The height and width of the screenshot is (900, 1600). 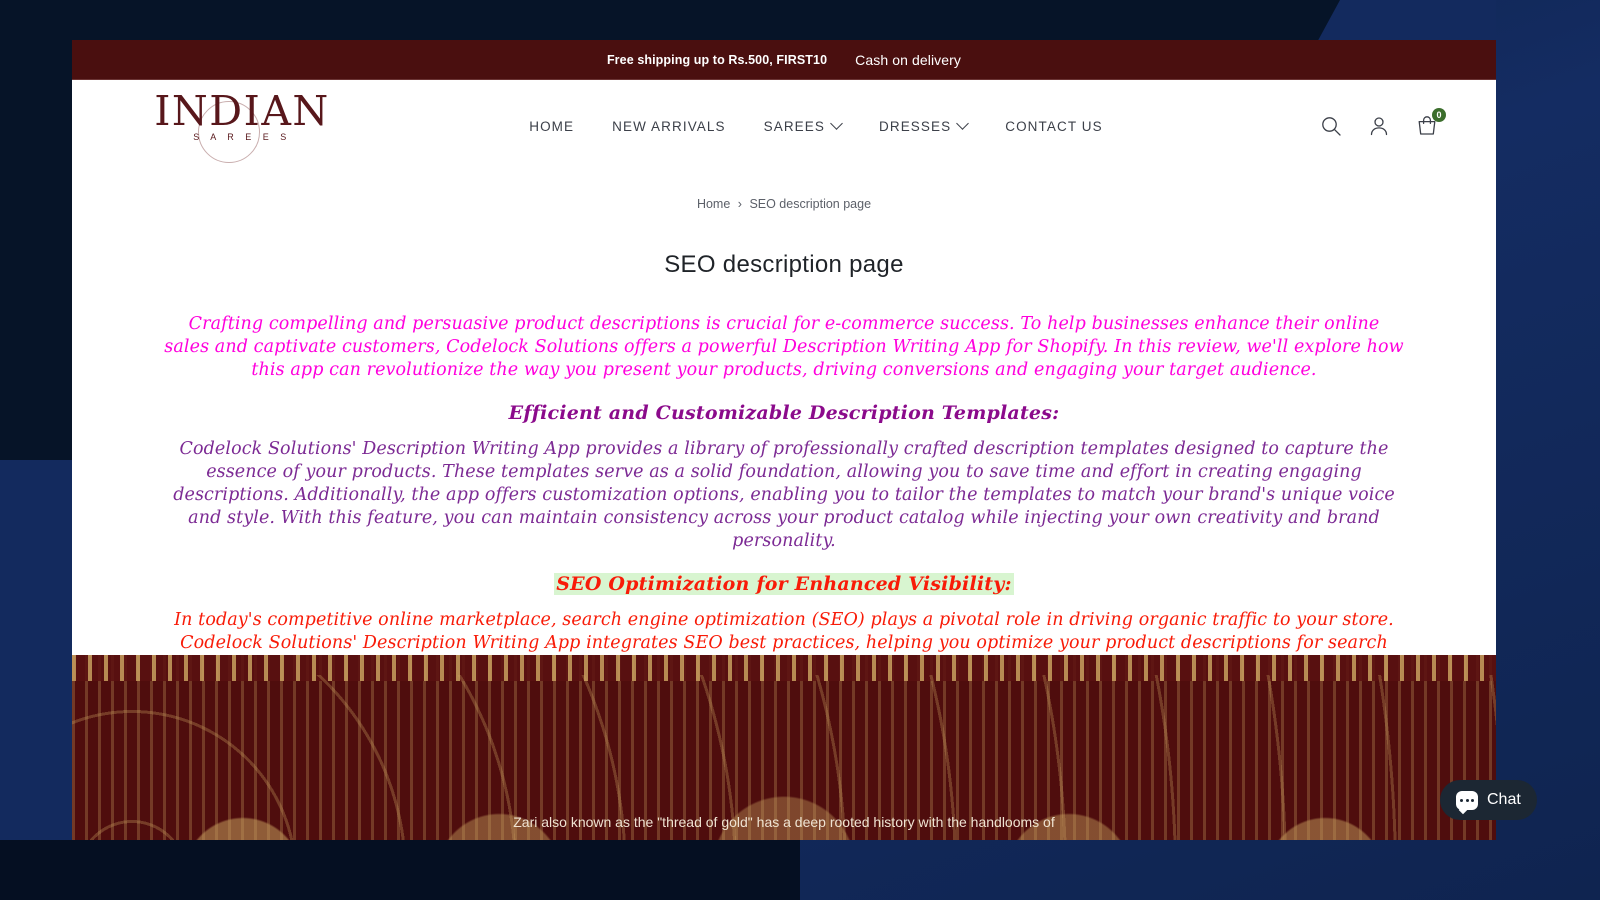 I want to click on chat-button-label: Chat, so click(x=1504, y=799).